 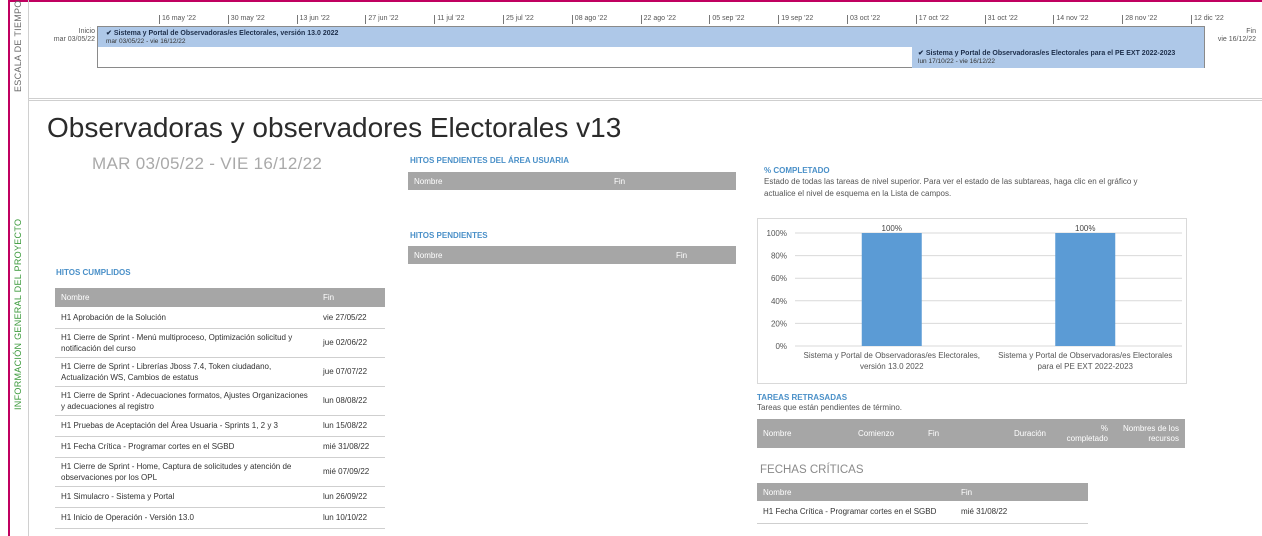 I want to click on milestone-end: lun 08/08/22, so click(x=351, y=401).